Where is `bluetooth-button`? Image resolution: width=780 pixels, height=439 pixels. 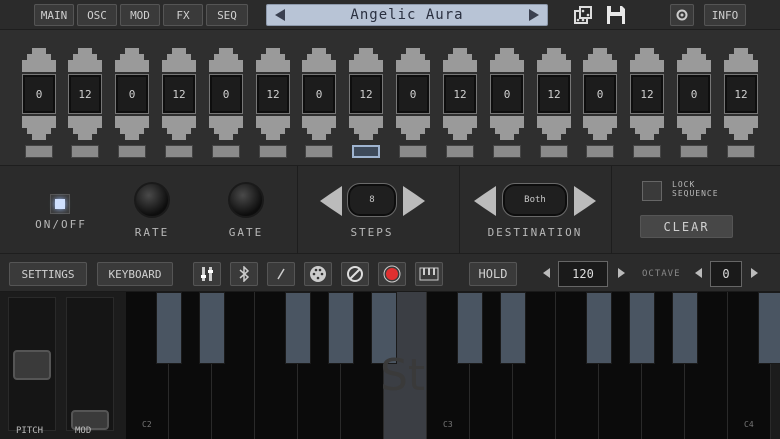 bluetooth-button is located at coordinates (244, 274).